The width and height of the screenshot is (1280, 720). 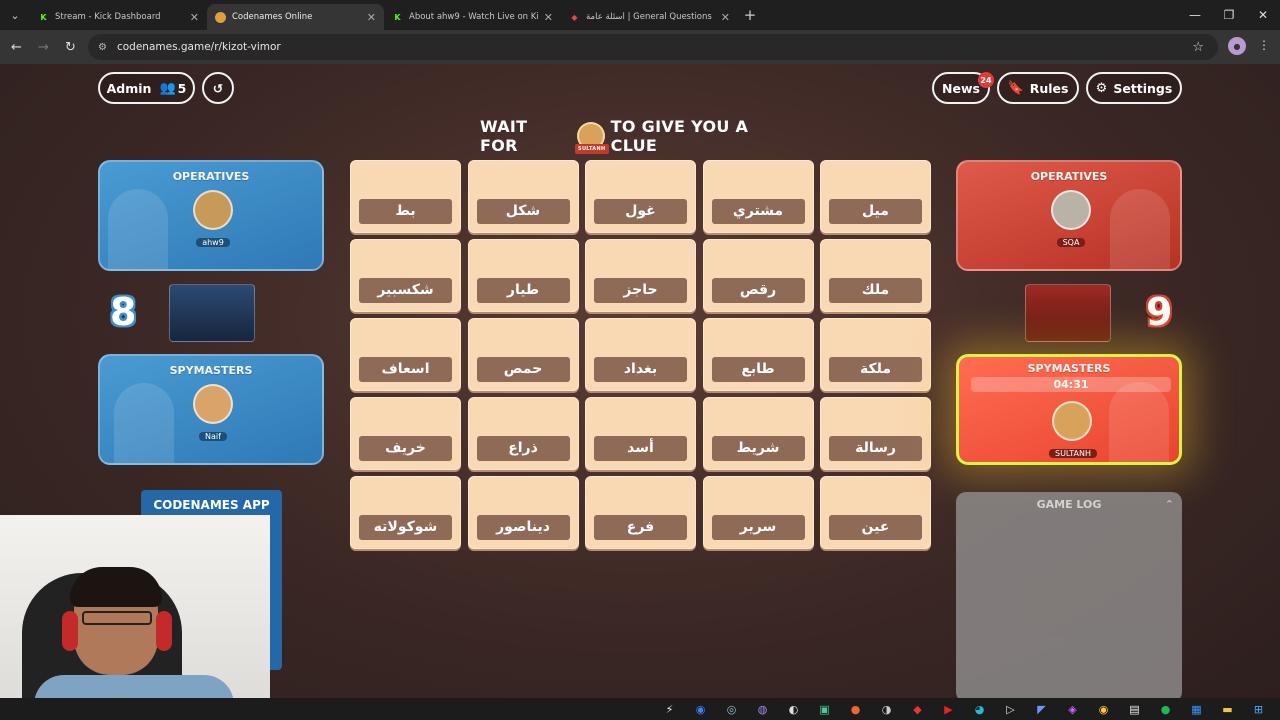 I want to click on clue-banner: WAIT FOR SULTANH TO GIVE YOU A CLUE, so click(x=640, y=136).